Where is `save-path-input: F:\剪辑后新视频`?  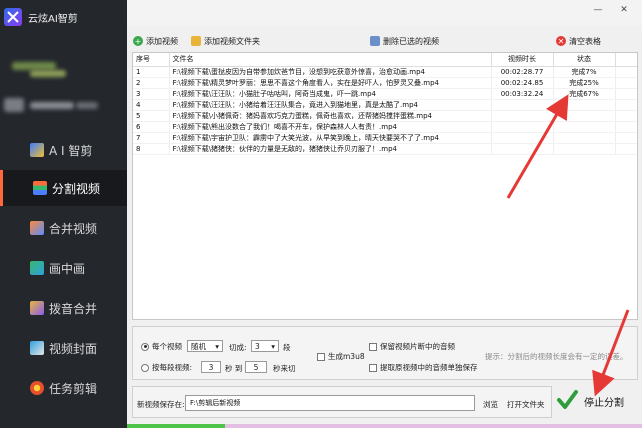
save-path-input: F:\剪辑后新视频 is located at coordinates (330, 403).